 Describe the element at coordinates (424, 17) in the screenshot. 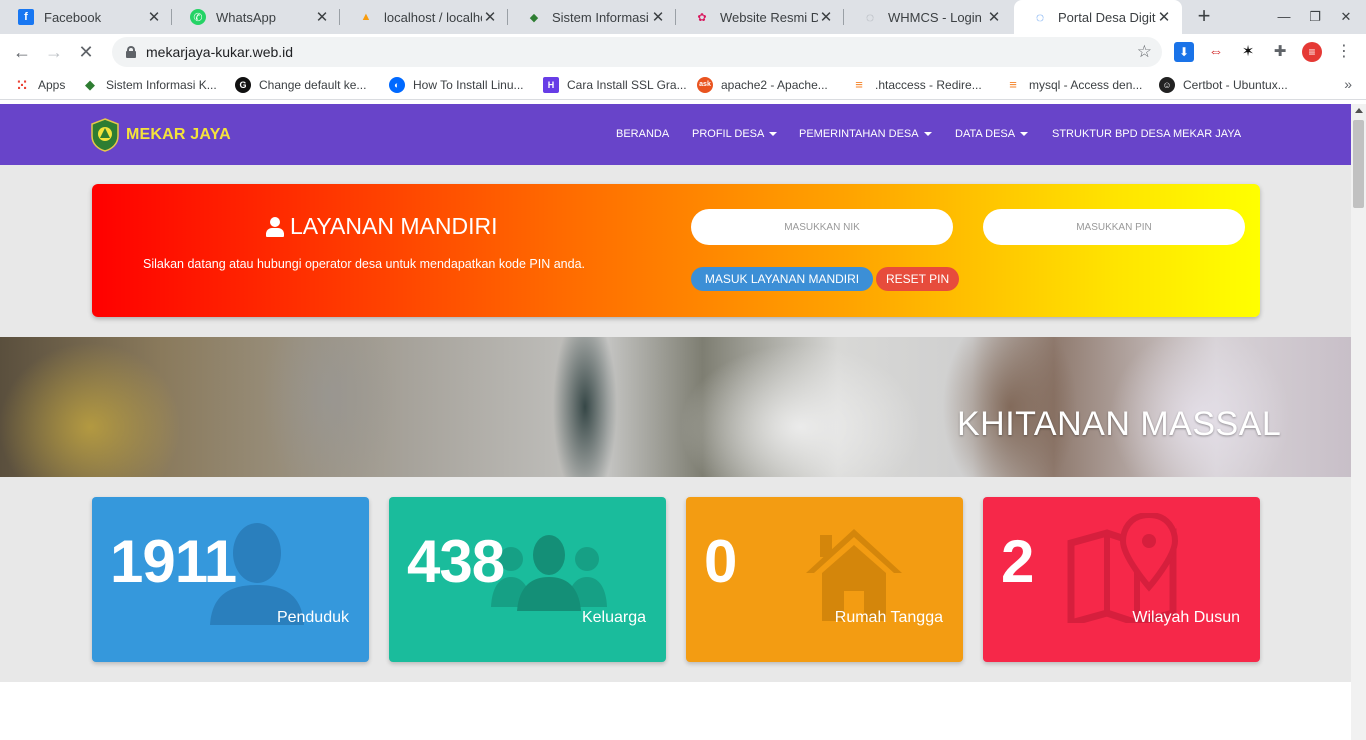

I see `tab-phpmyadmin: ▲ localhost / localhos ✕` at that location.